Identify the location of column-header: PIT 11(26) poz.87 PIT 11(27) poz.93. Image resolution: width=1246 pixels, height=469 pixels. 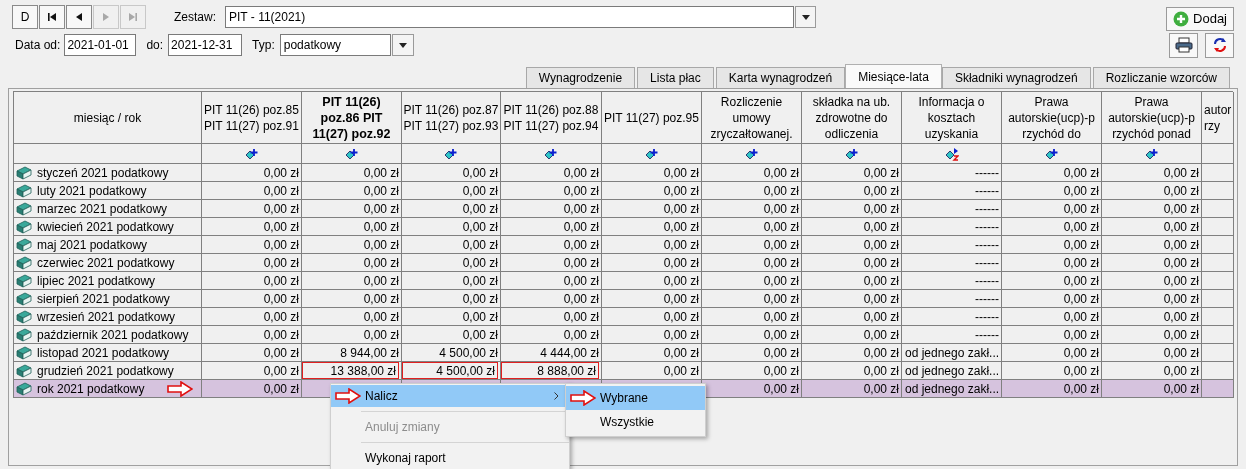
(451, 117).